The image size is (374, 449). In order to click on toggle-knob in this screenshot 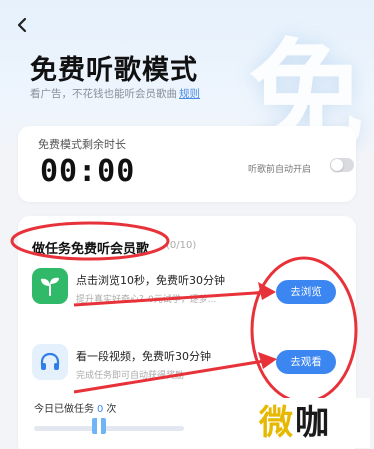, I will do `click(337, 165)`.